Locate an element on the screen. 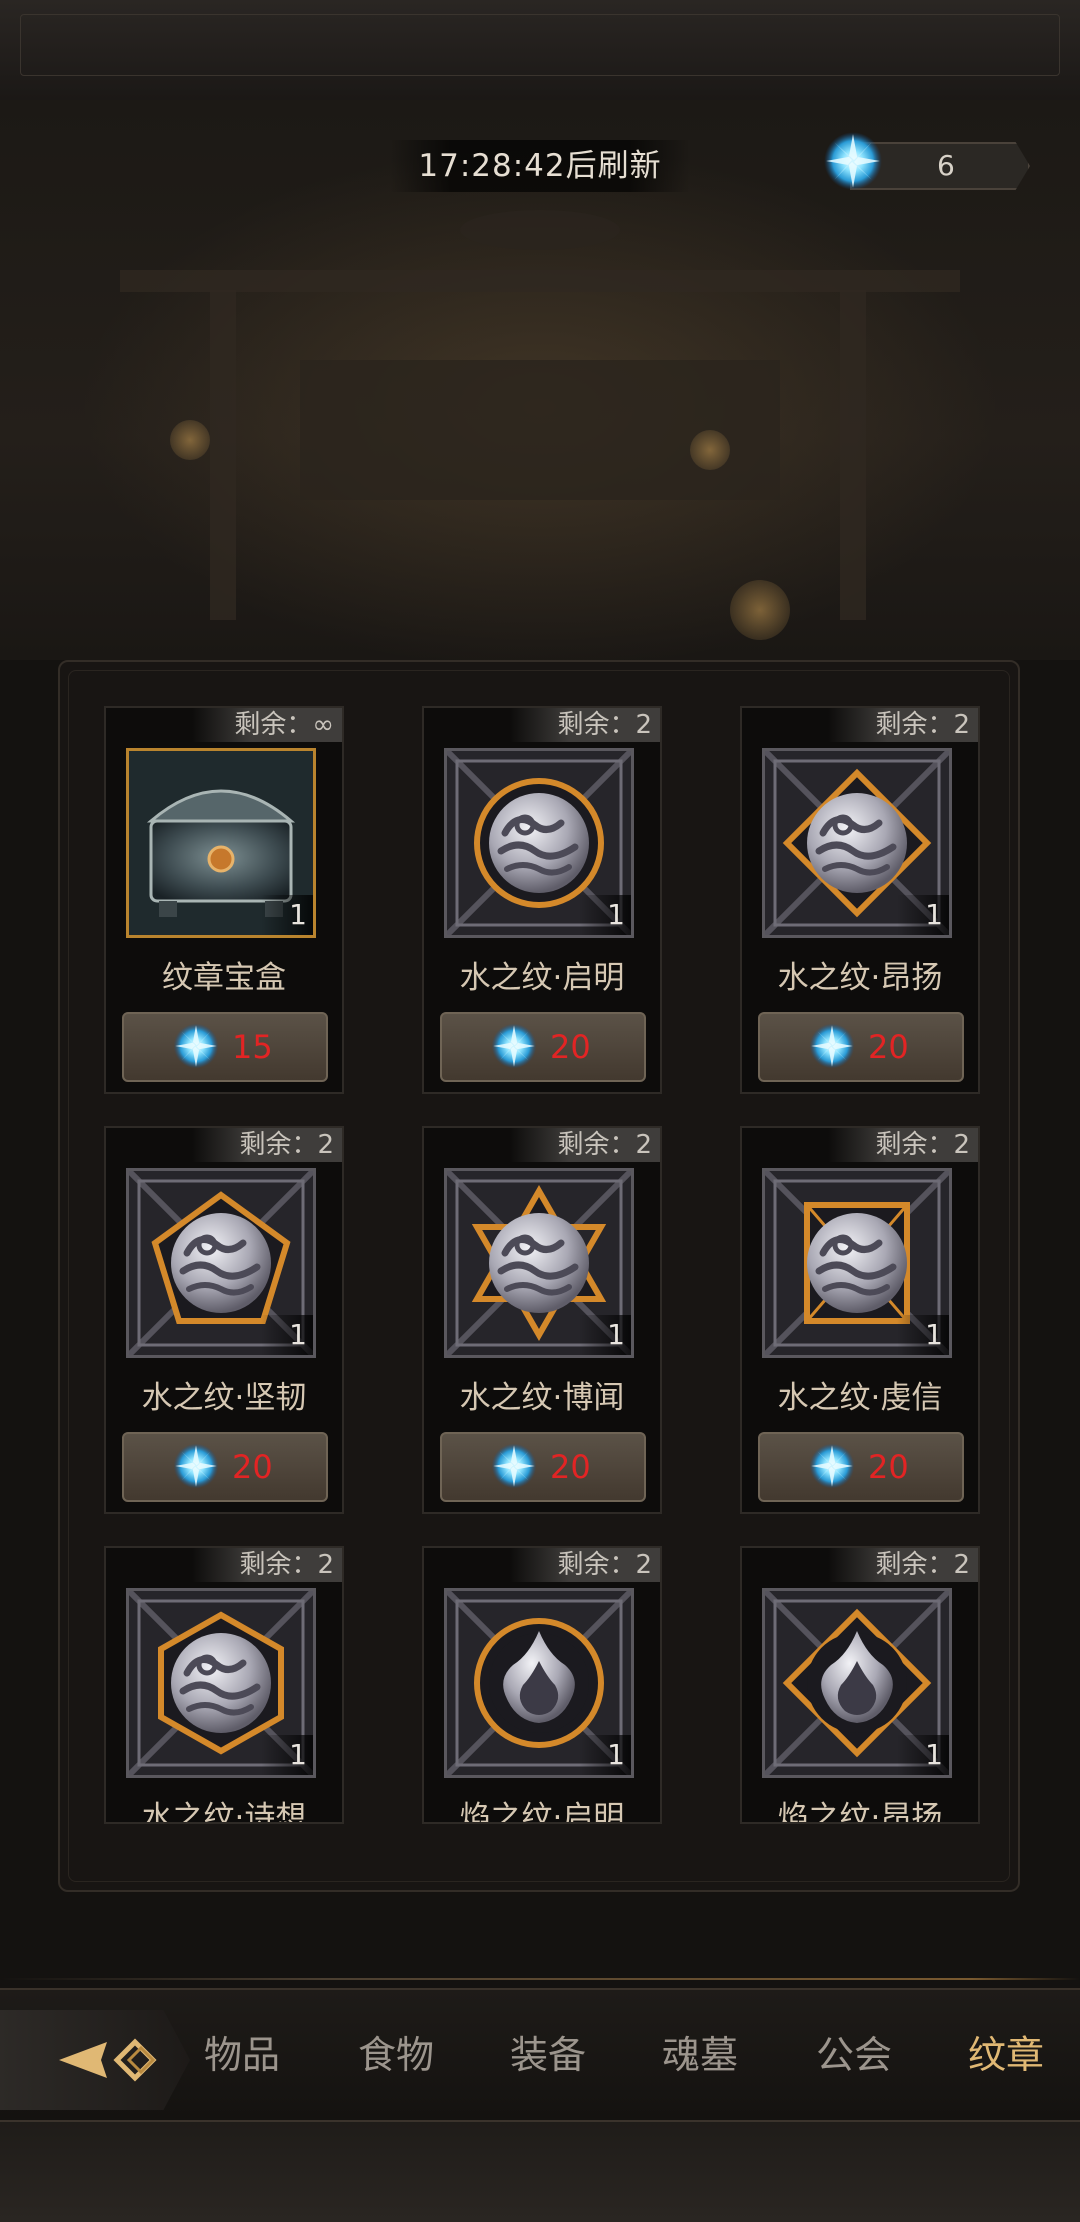 Image resolution: width=1080 pixels, height=2222 pixels. item-name: 水之纹·虔信 is located at coordinates (860, 1398).